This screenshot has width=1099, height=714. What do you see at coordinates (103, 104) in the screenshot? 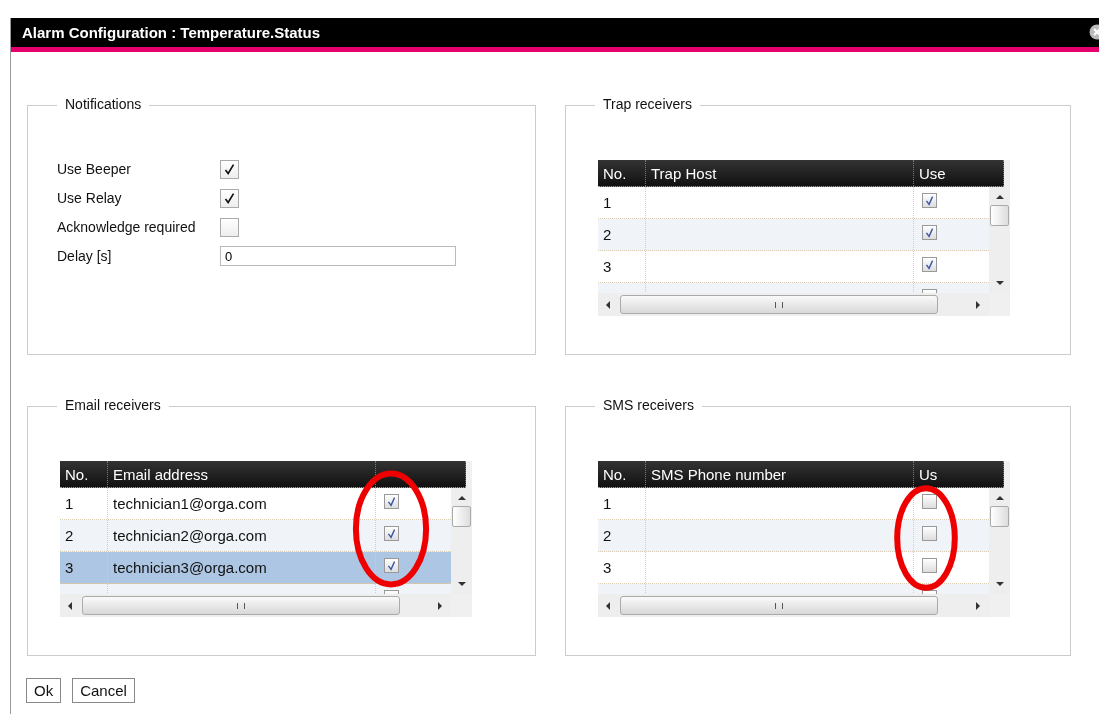
I see `group-legend: Notifications` at bounding box center [103, 104].